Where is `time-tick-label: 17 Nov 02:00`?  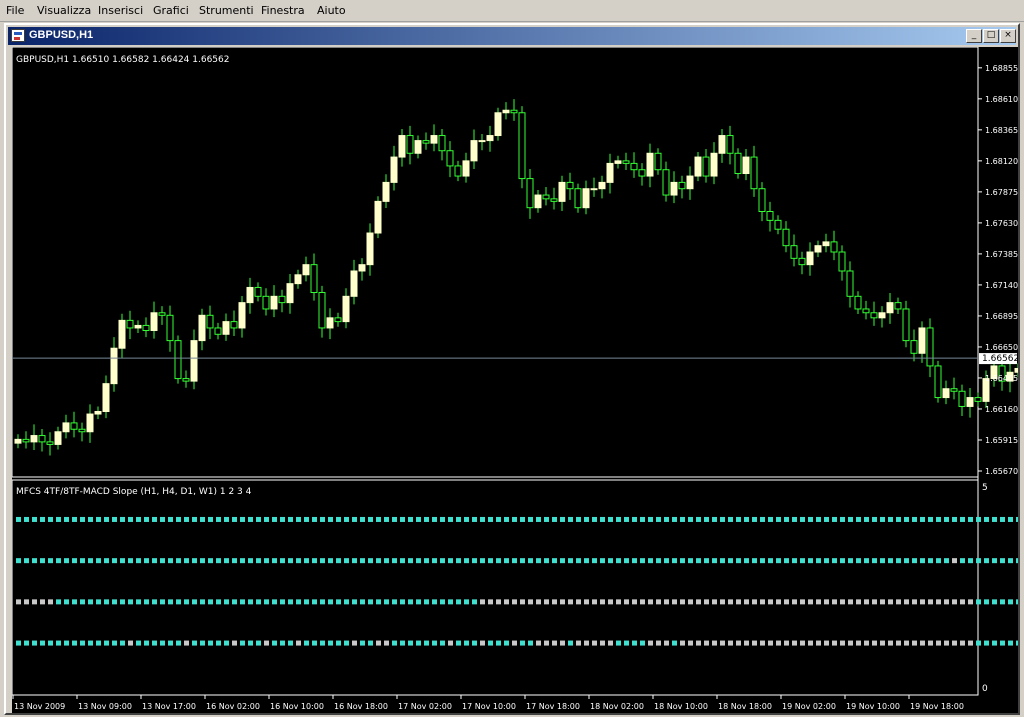
time-tick-label: 17 Nov 02:00 is located at coordinates (425, 706).